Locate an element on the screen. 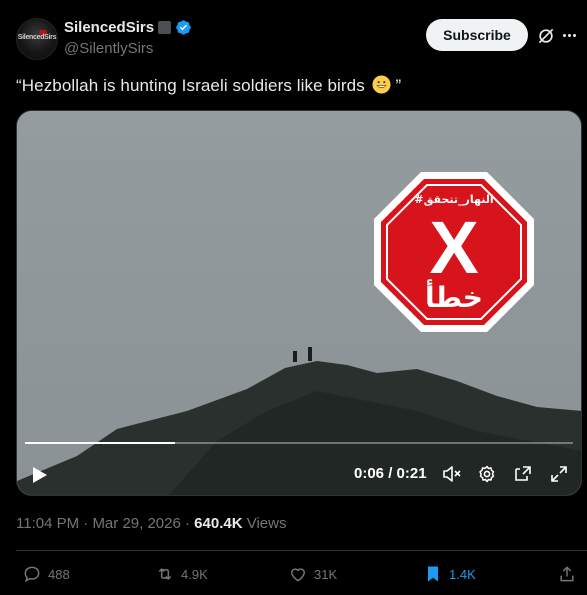  repost-button: 4.9K is located at coordinates (181, 574).